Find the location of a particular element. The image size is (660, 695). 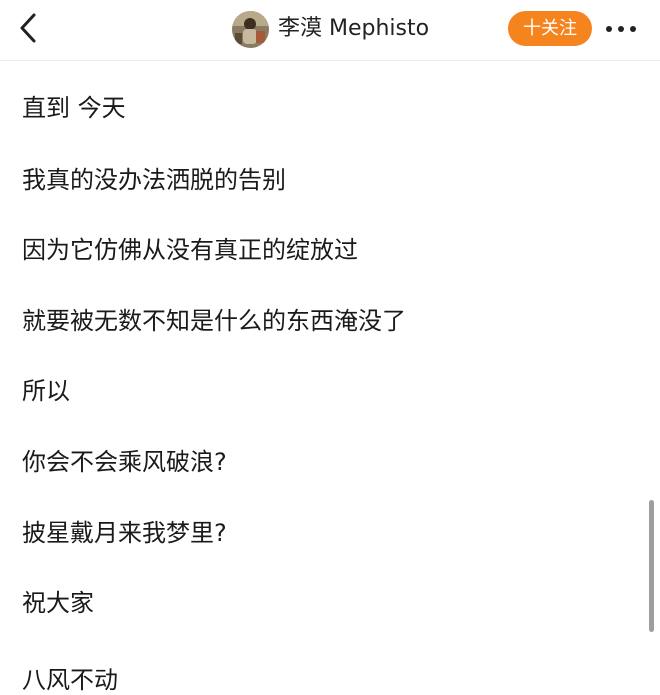

back-button is located at coordinates (30, 28).